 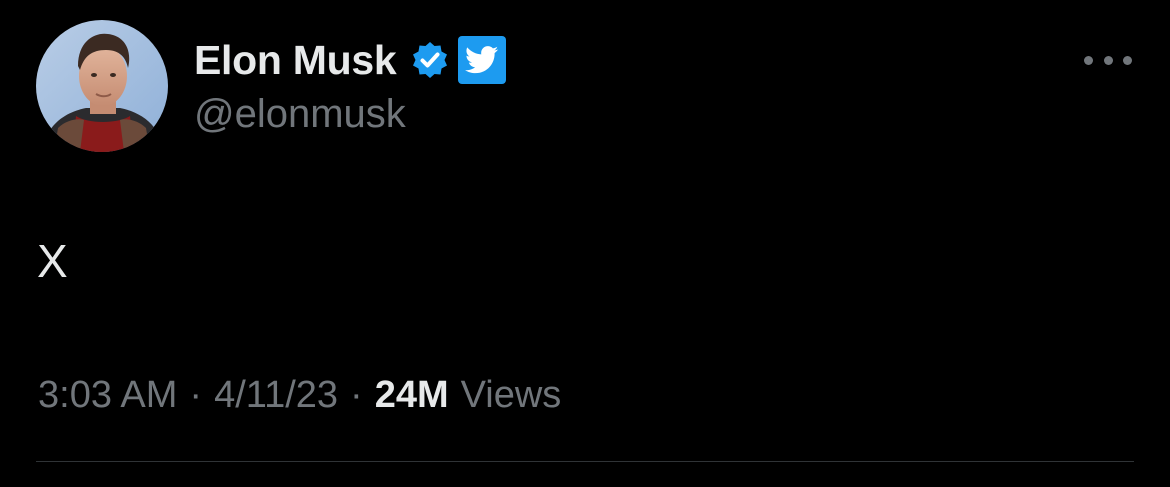 What do you see at coordinates (52, 261) in the screenshot?
I see `tweet-text: X` at bounding box center [52, 261].